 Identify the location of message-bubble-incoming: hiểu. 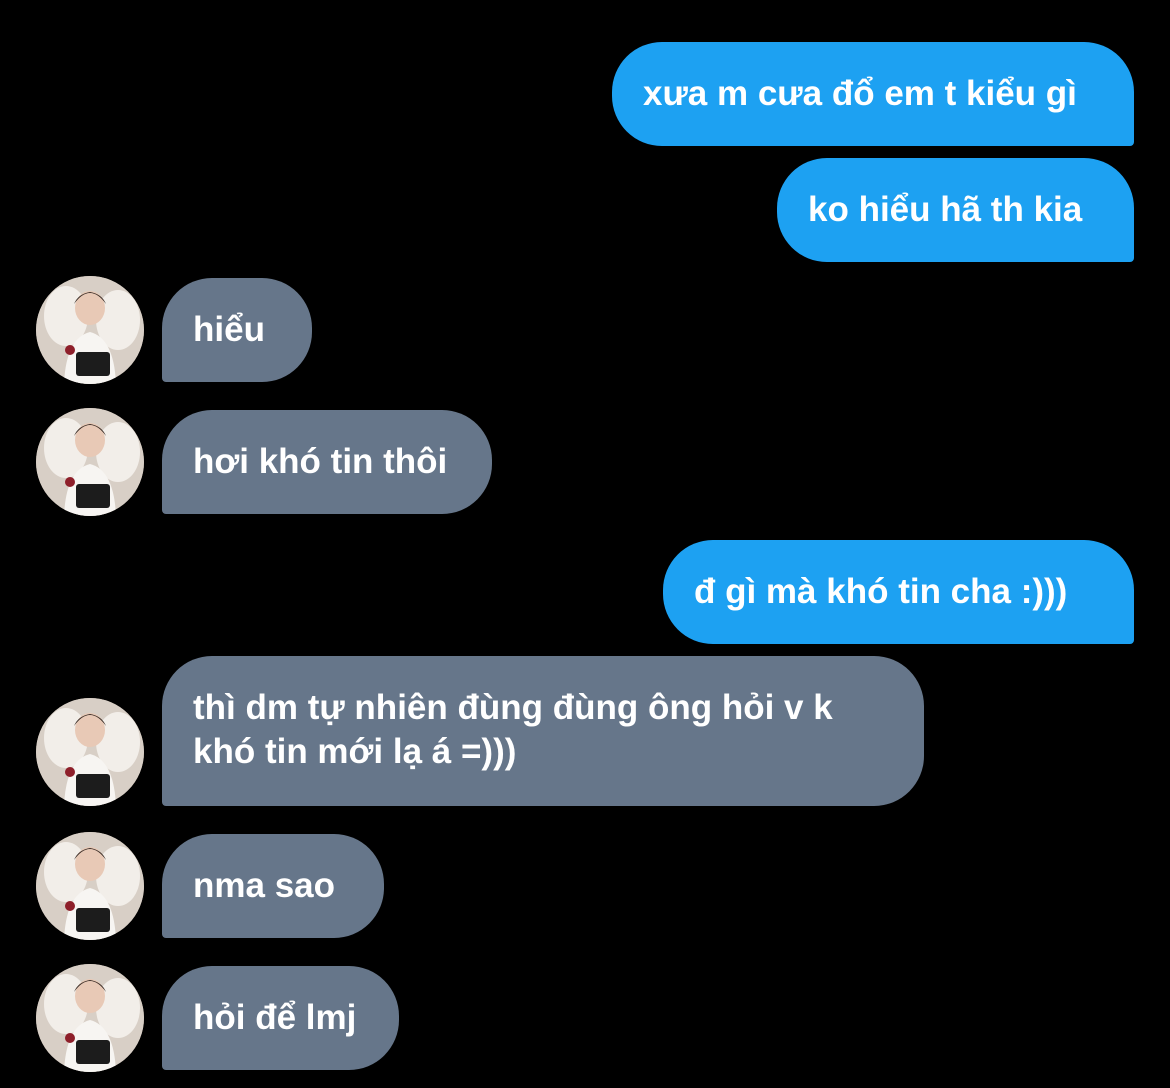
(237, 330).